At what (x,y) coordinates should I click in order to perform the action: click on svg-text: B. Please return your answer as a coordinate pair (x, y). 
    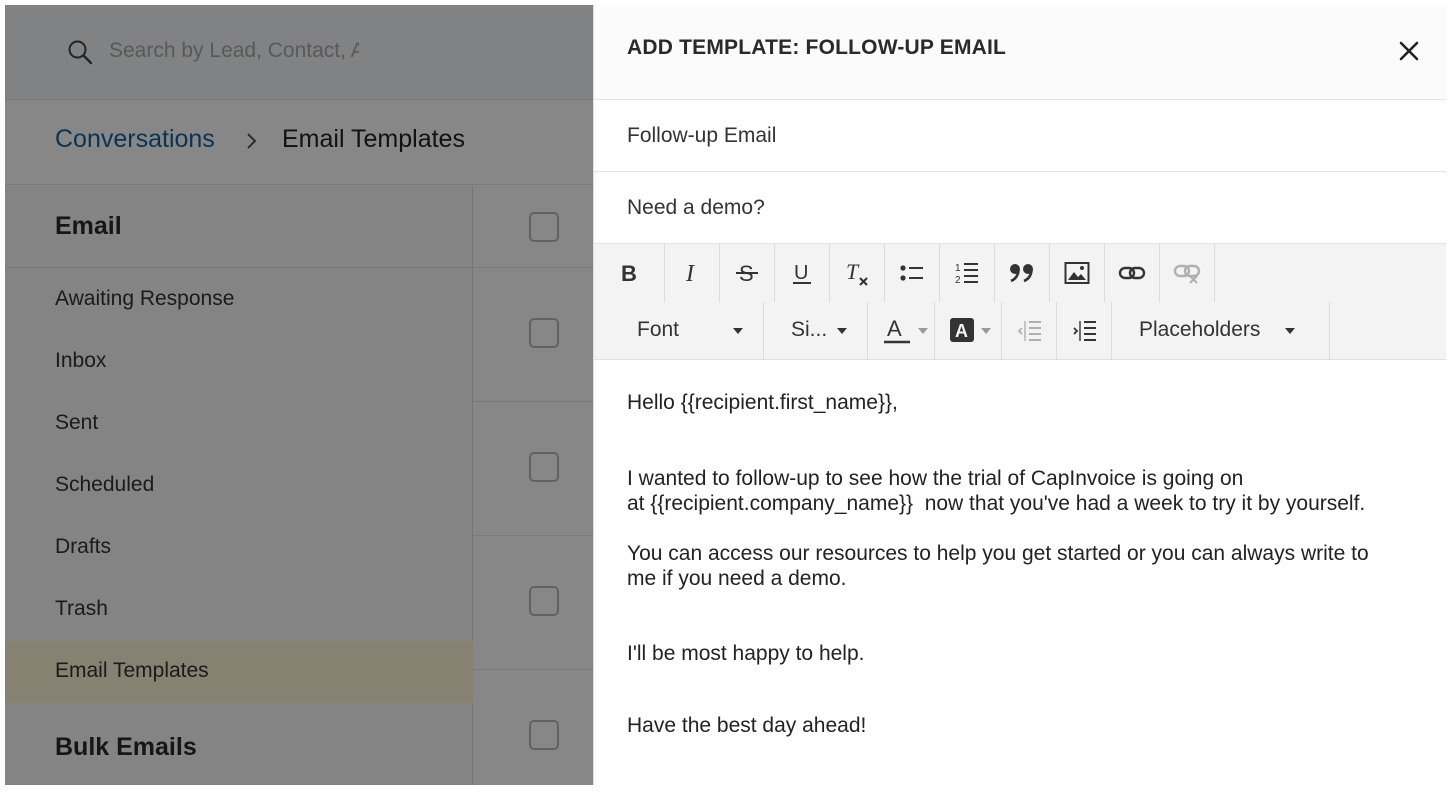
    Looking at the image, I should click on (629, 273).